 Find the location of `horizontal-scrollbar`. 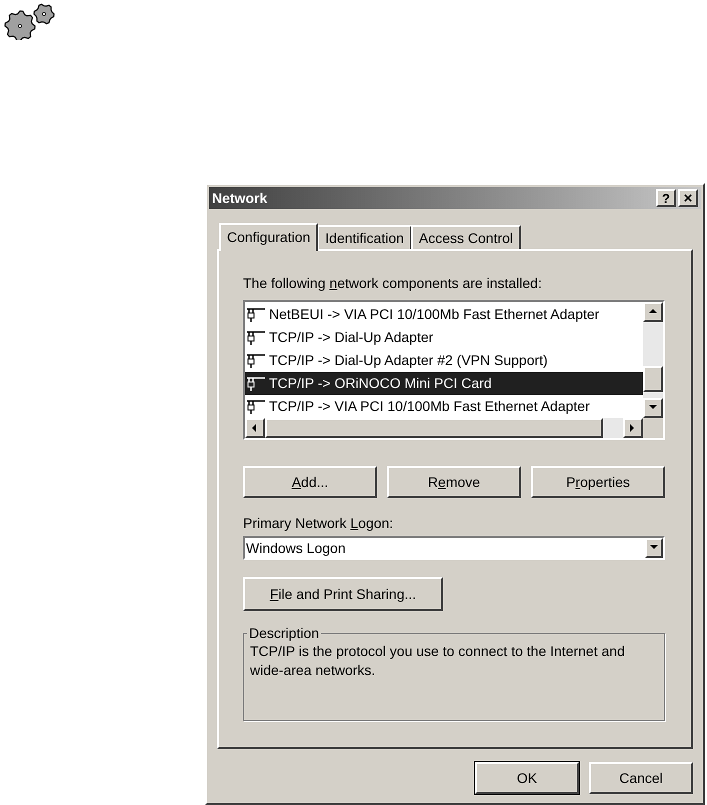

horizontal-scrollbar is located at coordinates (444, 428).